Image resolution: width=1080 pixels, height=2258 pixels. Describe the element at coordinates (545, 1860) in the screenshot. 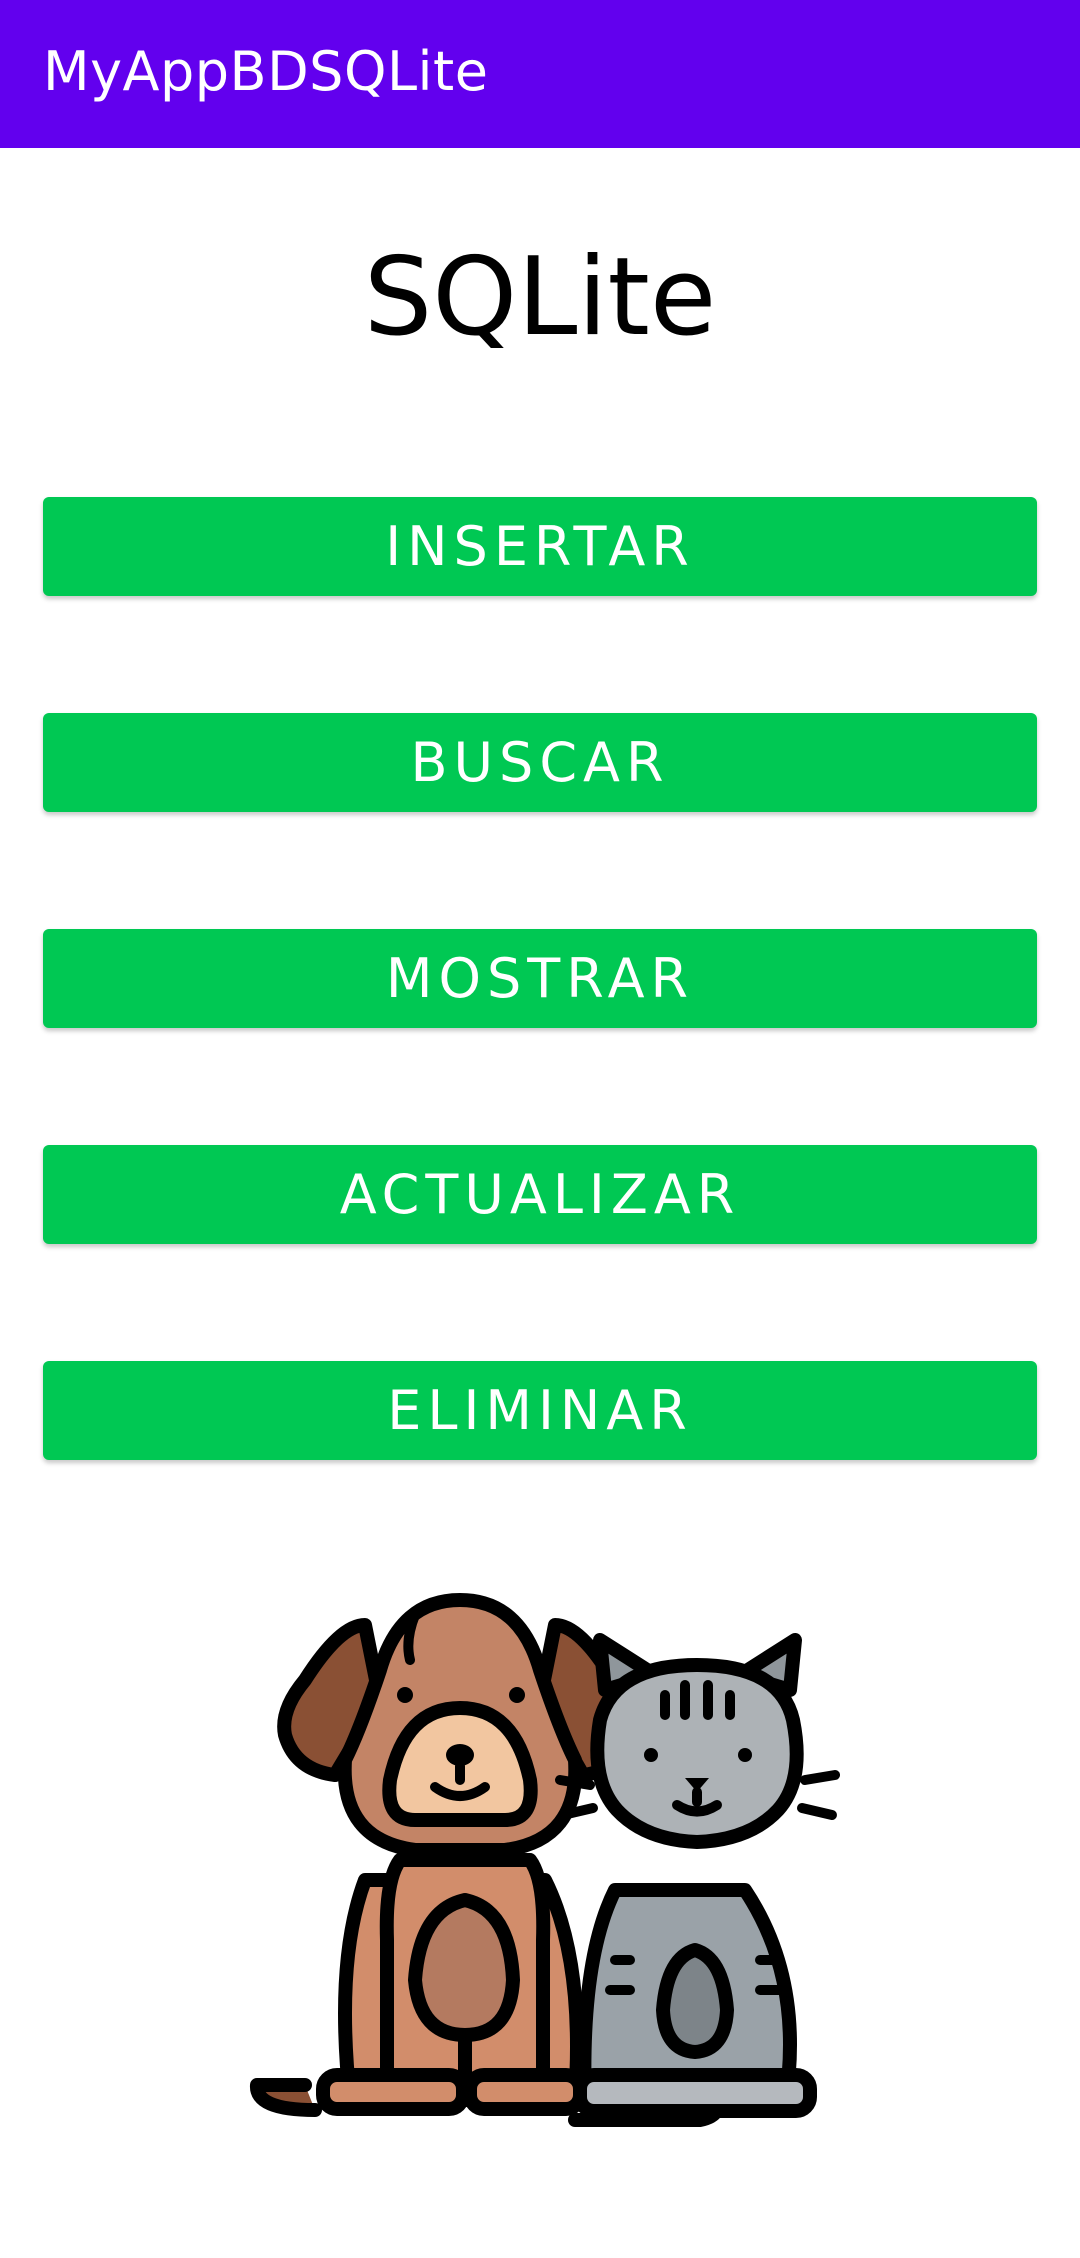

I see `dog-and-cat-icon` at that location.